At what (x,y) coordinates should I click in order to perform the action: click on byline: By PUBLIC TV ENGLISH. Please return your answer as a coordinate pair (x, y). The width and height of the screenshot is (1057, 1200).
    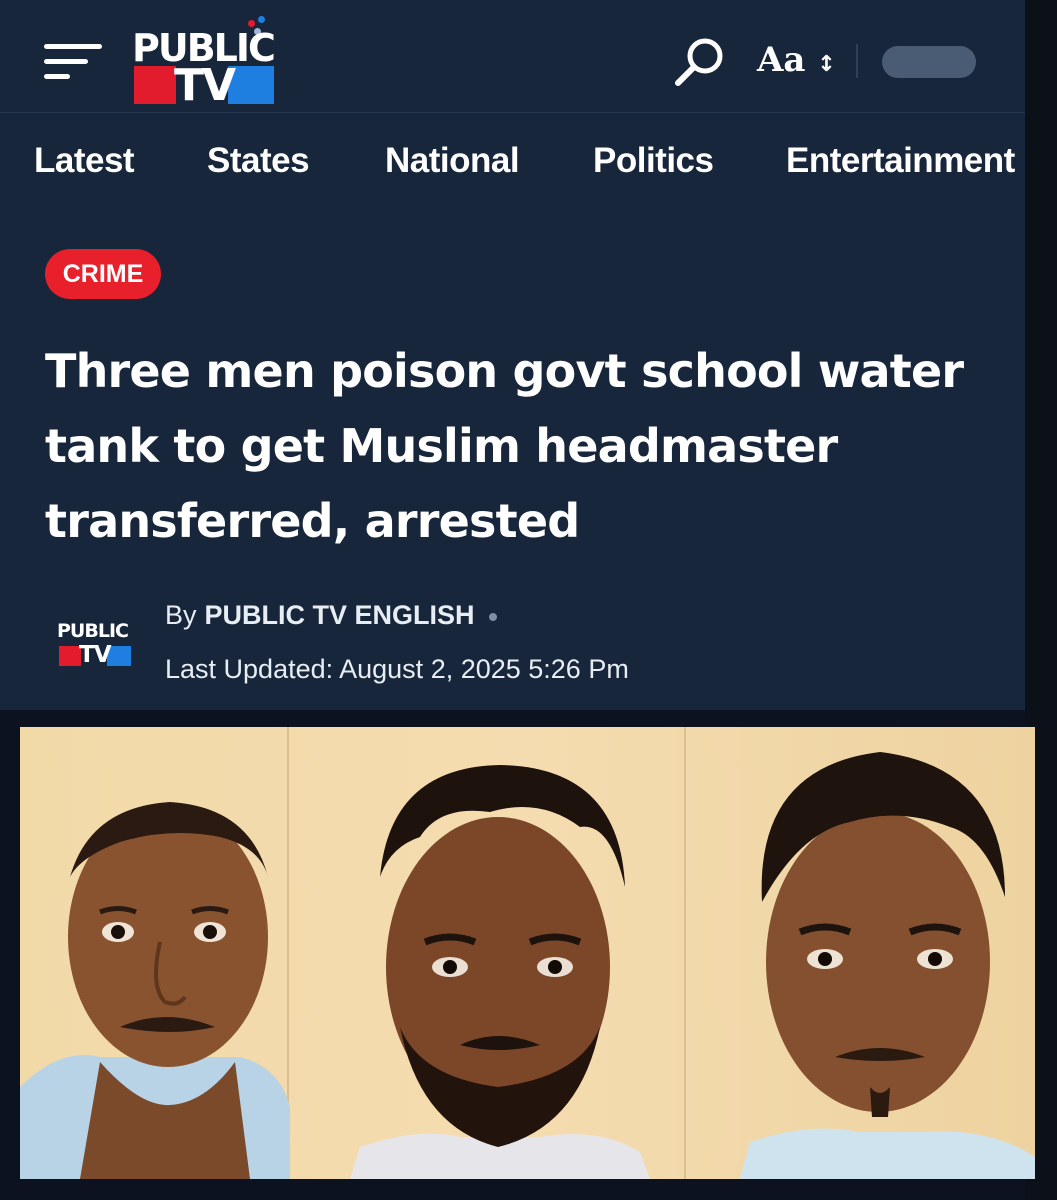
    Looking at the image, I should click on (331, 615).